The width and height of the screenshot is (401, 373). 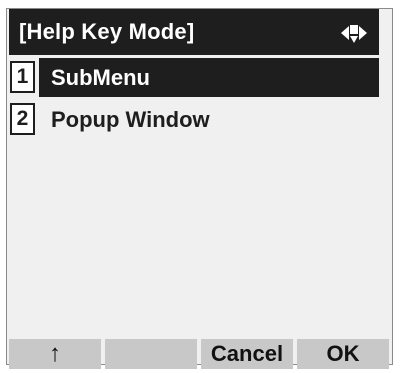 What do you see at coordinates (130, 119) in the screenshot?
I see `menu-item-label: Popup Window` at bounding box center [130, 119].